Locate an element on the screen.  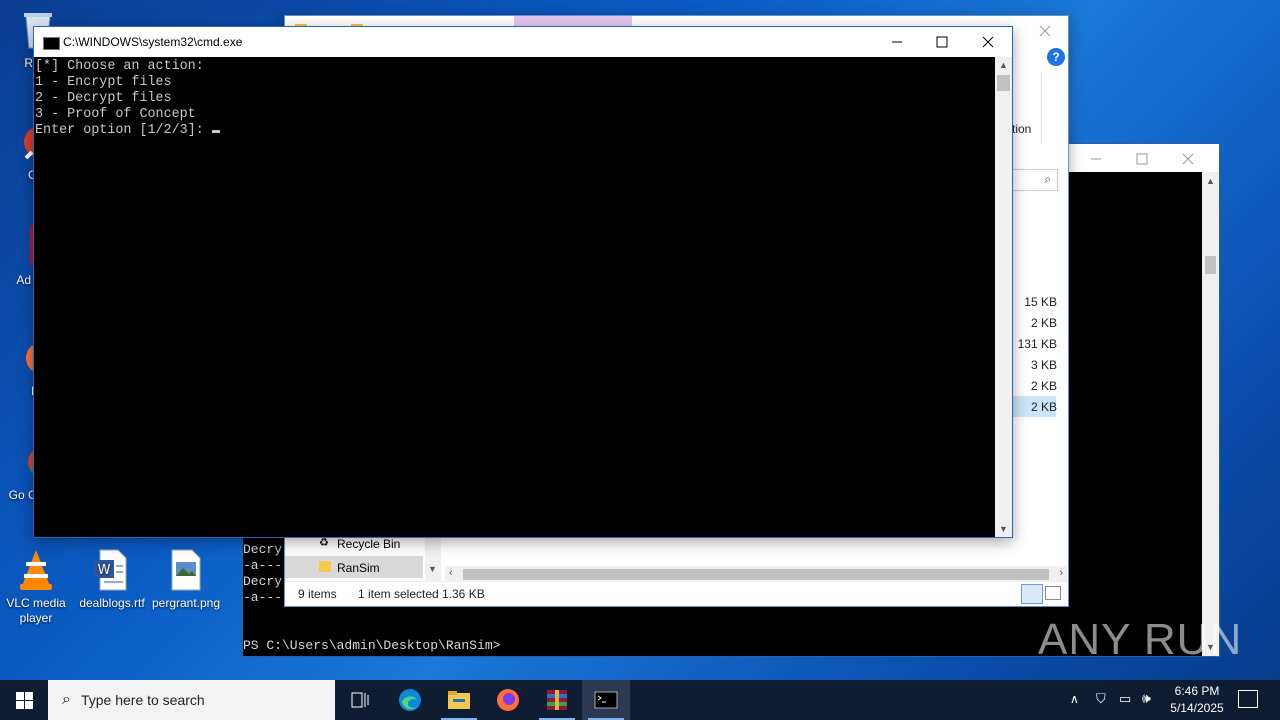
powershell-title-bar is located at coordinates (1144, 158).